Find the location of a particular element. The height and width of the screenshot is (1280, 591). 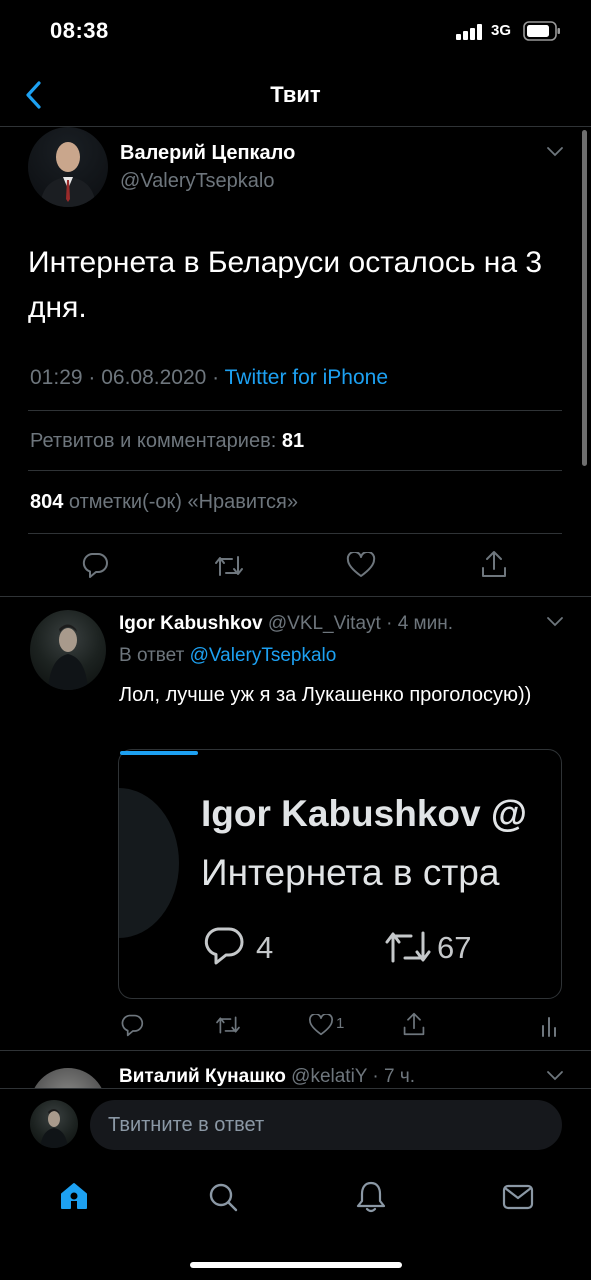

likes-count: 804 is located at coordinates (47, 502).